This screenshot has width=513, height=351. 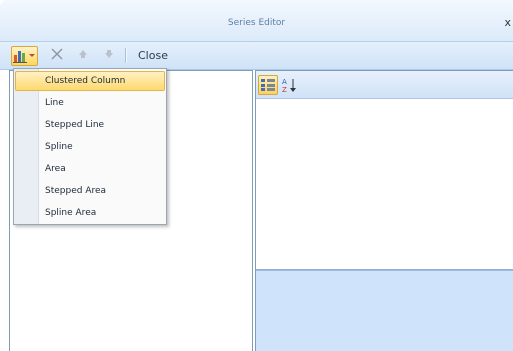 I want to click on menu-item-line: Line, so click(x=90, y=103).